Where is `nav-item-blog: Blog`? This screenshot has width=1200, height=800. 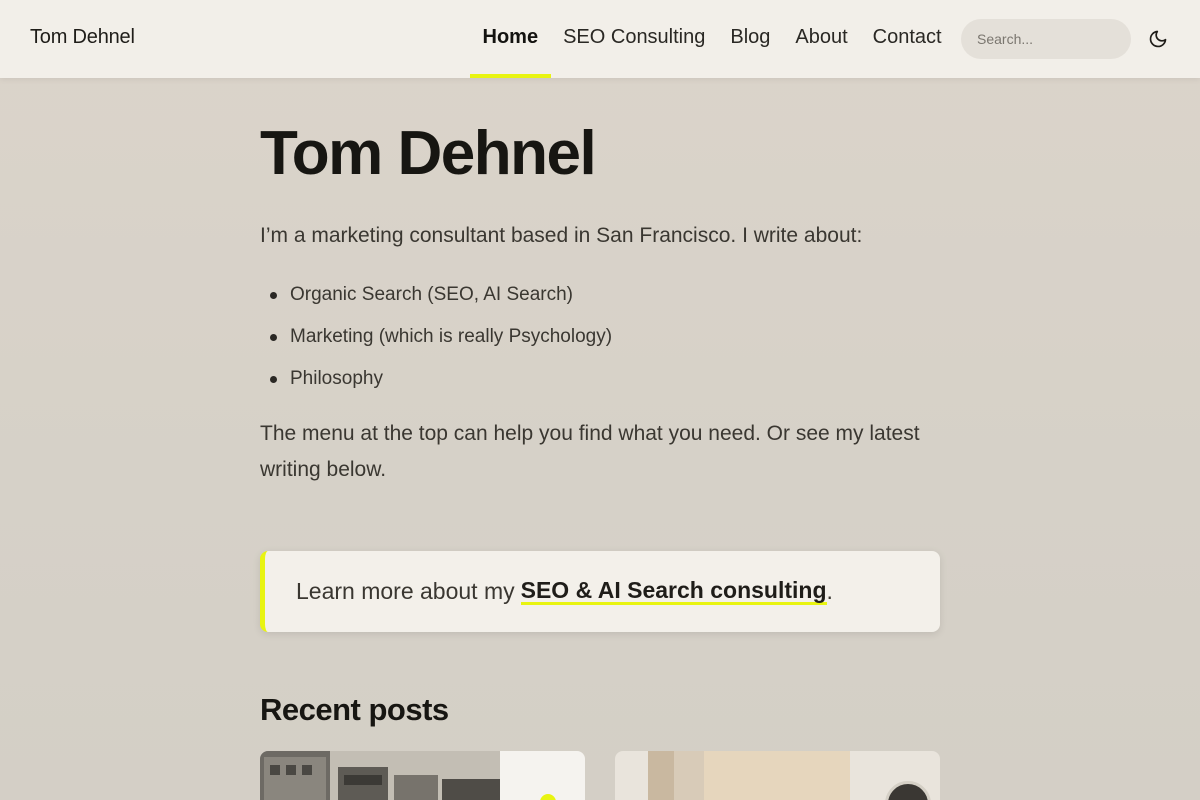
nav-item-blog: Blog is located at coordinates (750, 39).